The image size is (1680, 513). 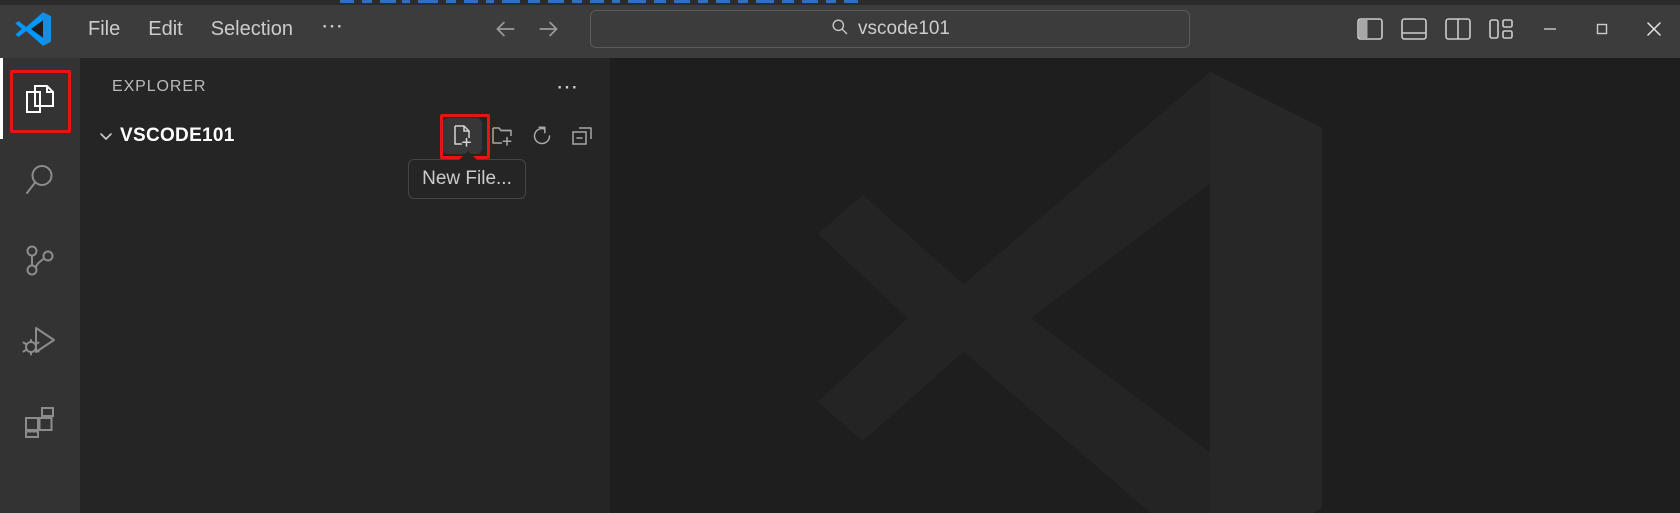 I want to click on arrow-right-icon, so click(x=549, y=29).